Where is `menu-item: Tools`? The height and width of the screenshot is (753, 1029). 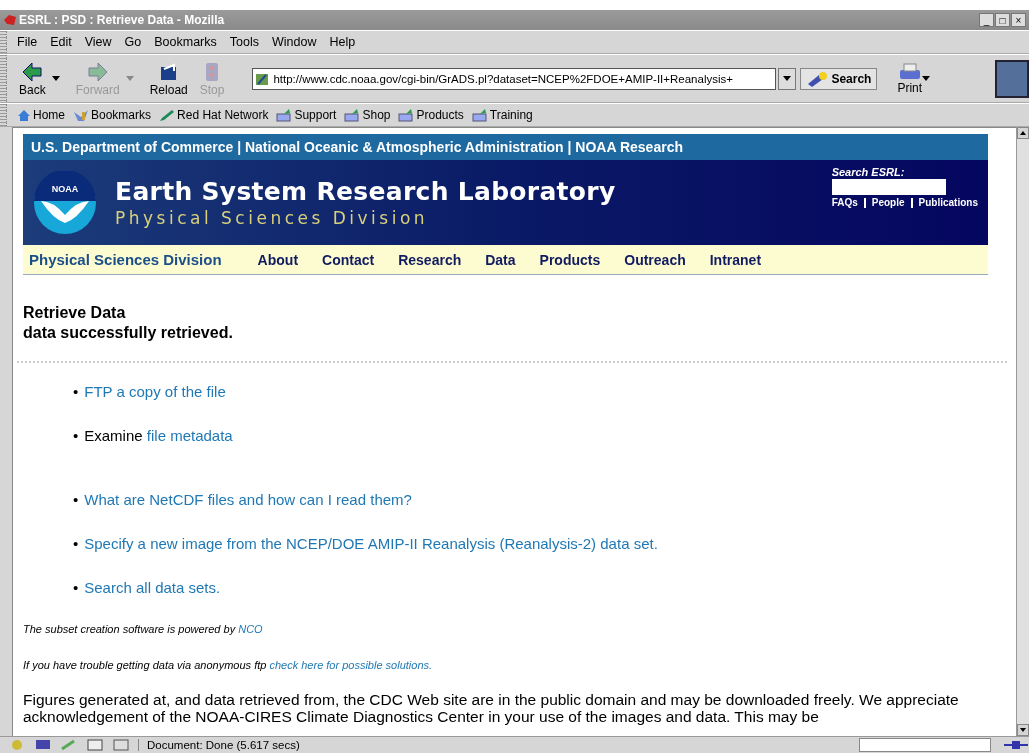 menu-item: Tools is located at coordinates (244, 42).